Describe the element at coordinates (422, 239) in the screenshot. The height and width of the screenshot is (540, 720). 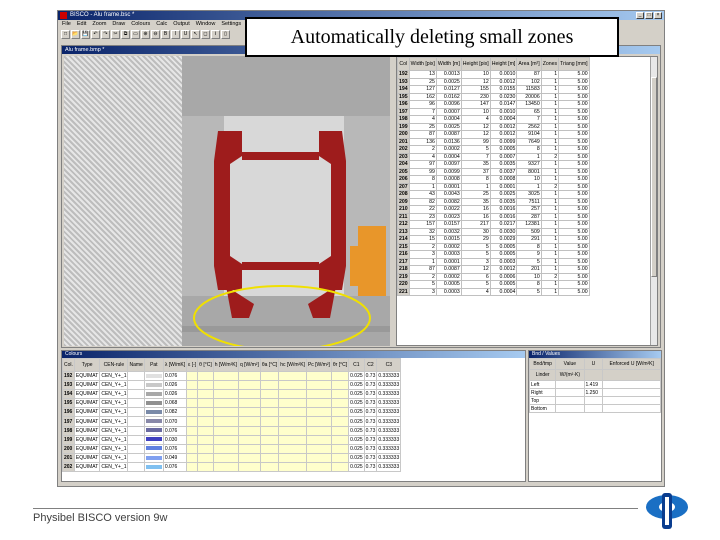
I see `zones-cell: 15` at that location.